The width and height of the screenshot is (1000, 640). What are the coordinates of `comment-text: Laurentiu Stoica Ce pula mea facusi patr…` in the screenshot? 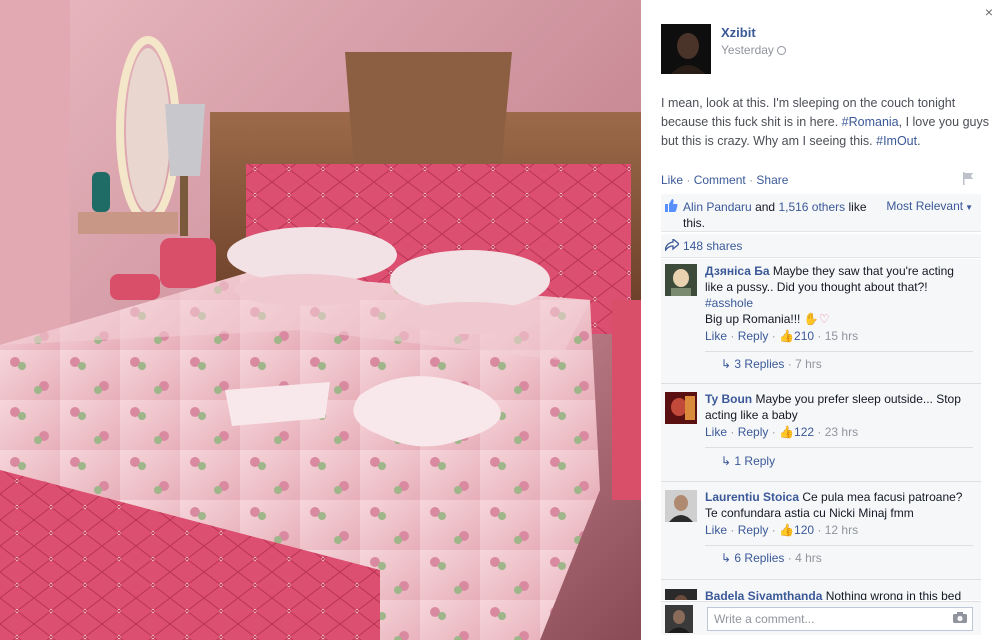 It's located at (840, 505).